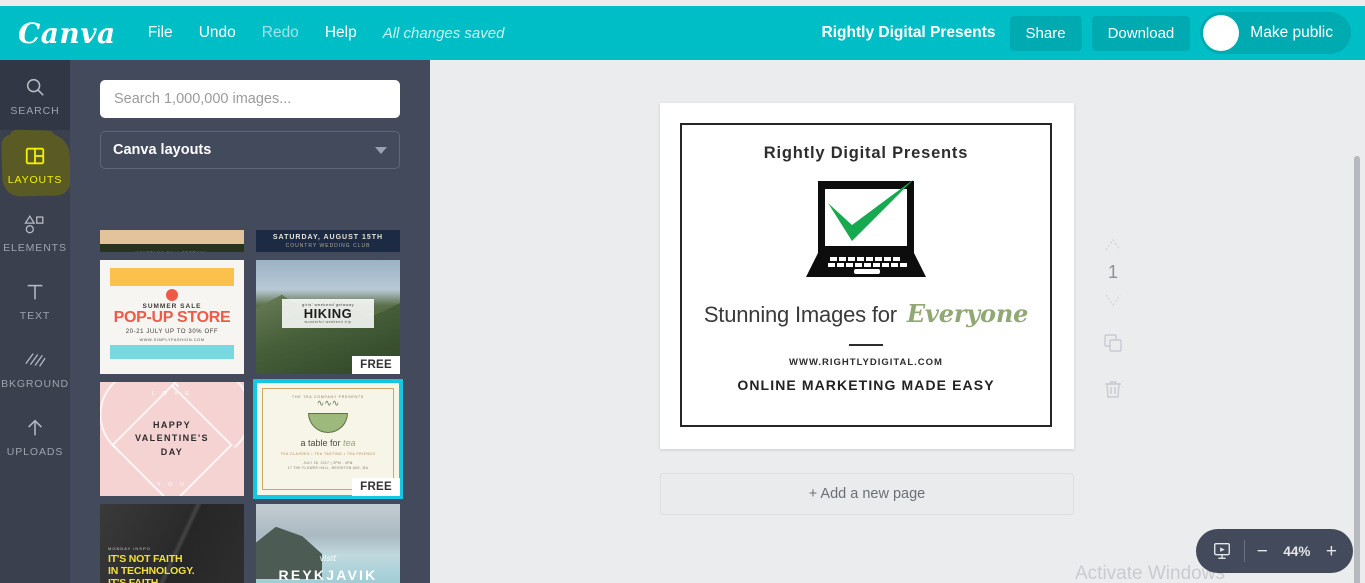  Describe the element at coordinates (172, 331) in the screenshot. I see `thumb-line-3: 20-21 JULY UP TO 30% OFF` at that location.